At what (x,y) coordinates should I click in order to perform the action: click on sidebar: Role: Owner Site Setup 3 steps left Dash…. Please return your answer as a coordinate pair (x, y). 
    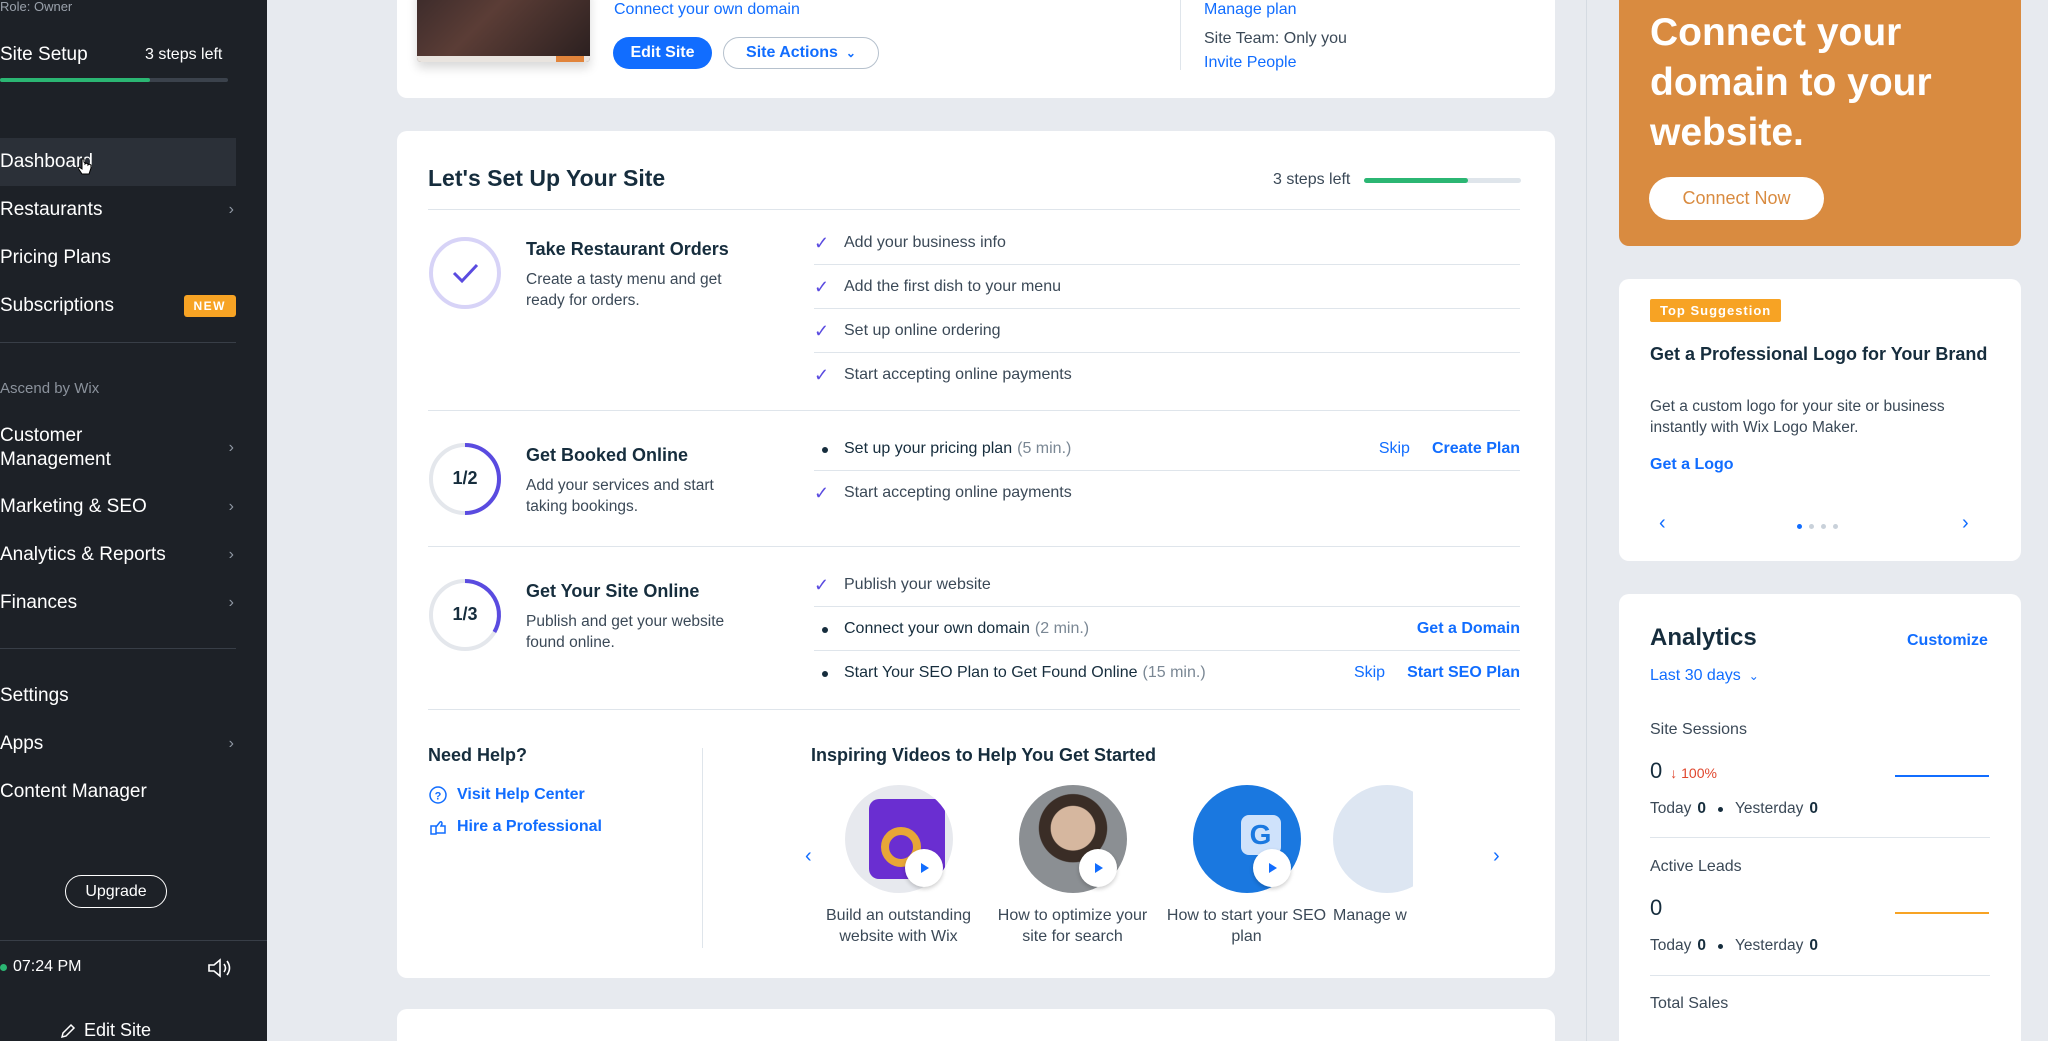
    Looking at the image, I should click on (133, 520).